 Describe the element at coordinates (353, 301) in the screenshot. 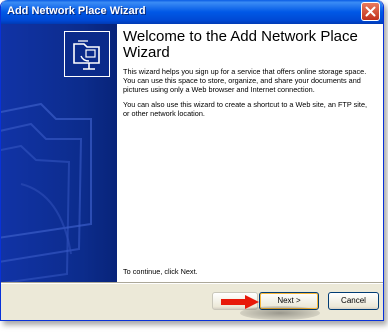

I see `cancel-button: Cancel` at that location.